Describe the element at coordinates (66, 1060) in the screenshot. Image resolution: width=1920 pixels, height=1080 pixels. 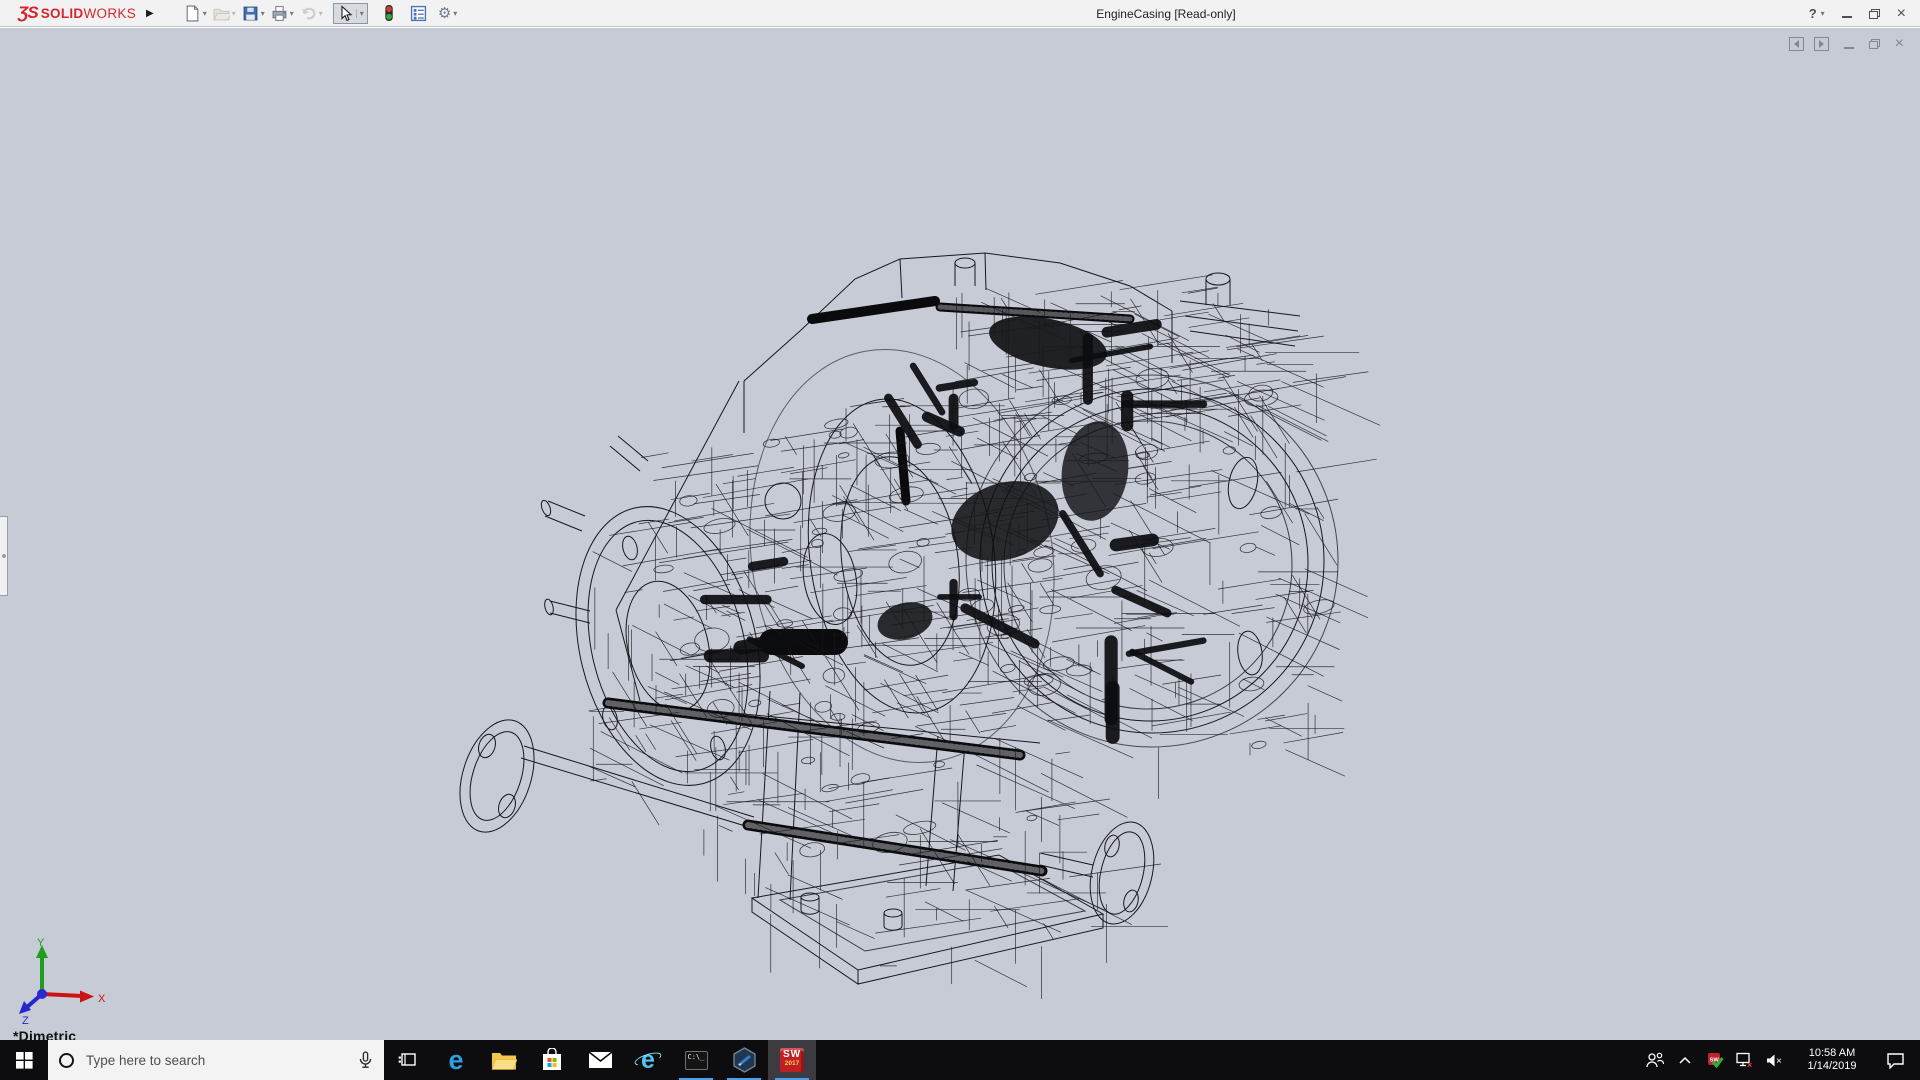
I see `cortana-icon` at that location.